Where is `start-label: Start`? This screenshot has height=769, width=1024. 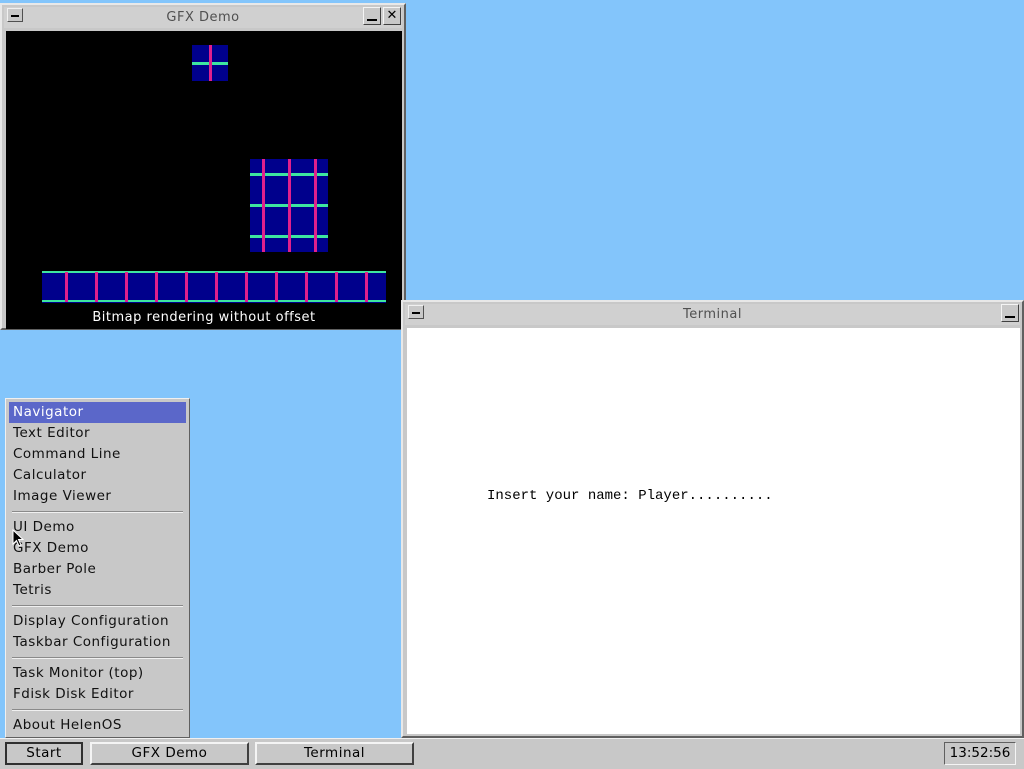 start-label: Start is located at coordinates (44, 753).